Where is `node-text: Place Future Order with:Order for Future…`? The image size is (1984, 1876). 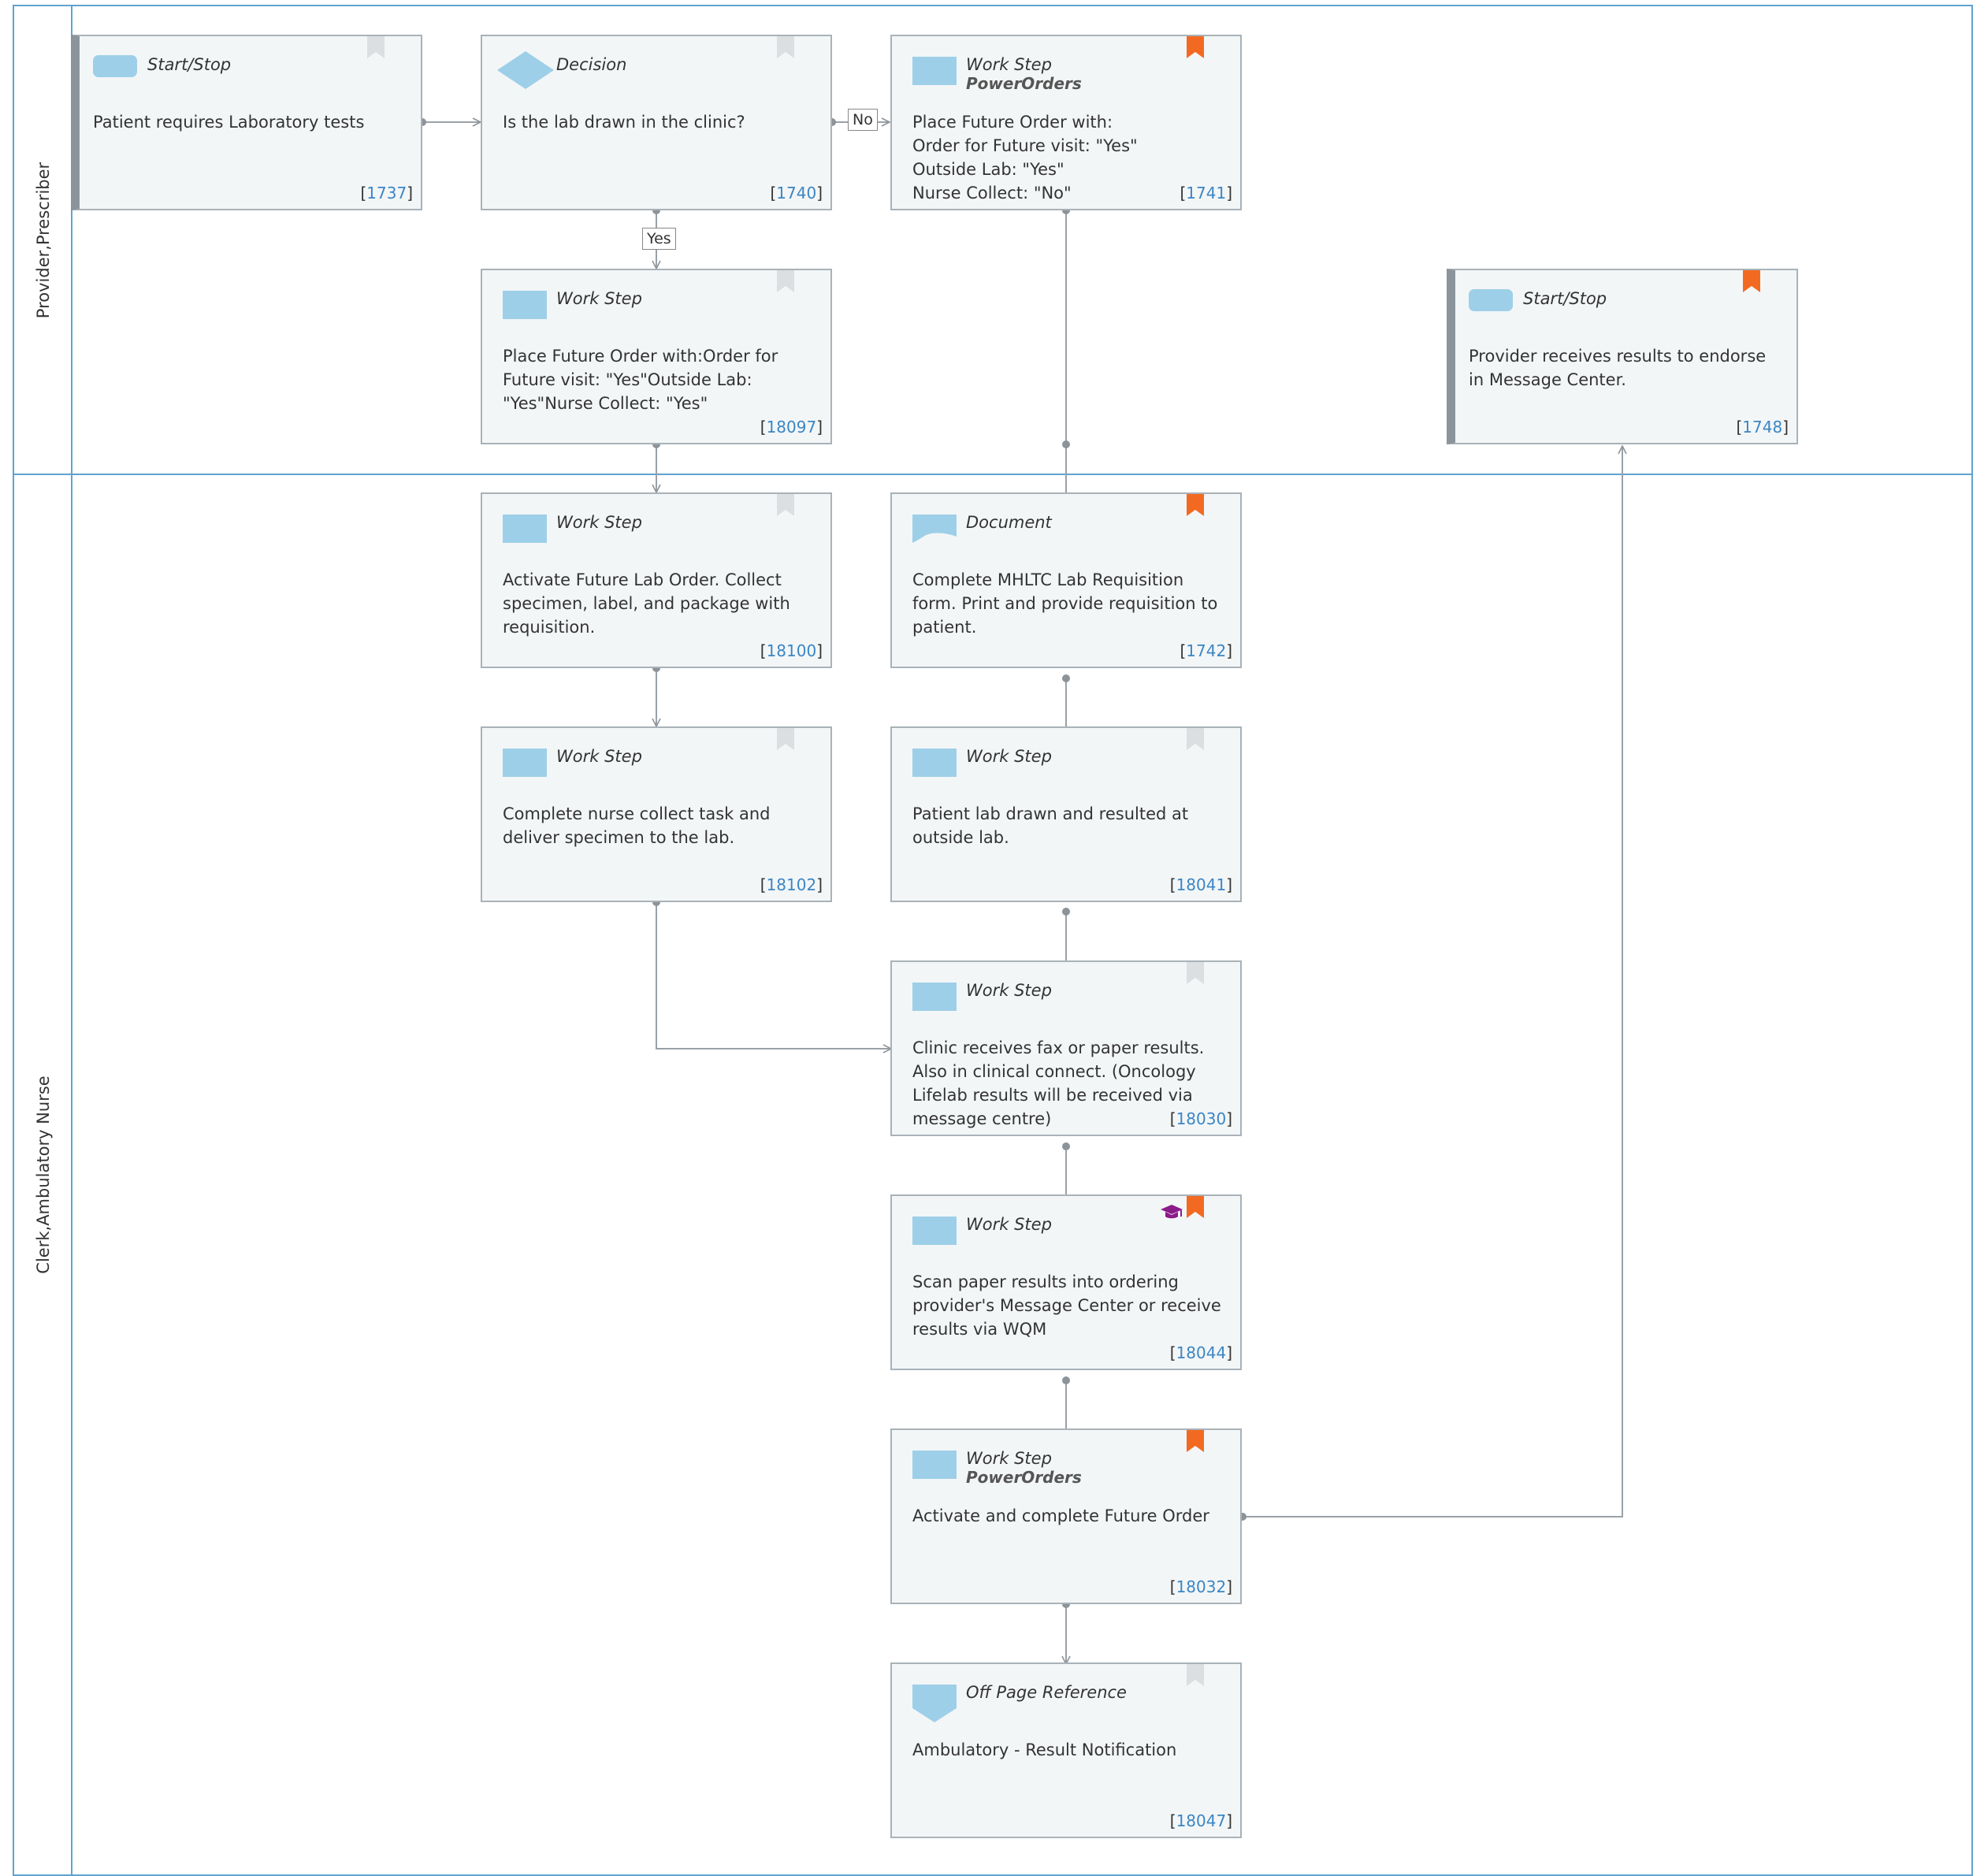
node-text: Place Future Order with:Order for Future… is located at coordinates (640, 380).